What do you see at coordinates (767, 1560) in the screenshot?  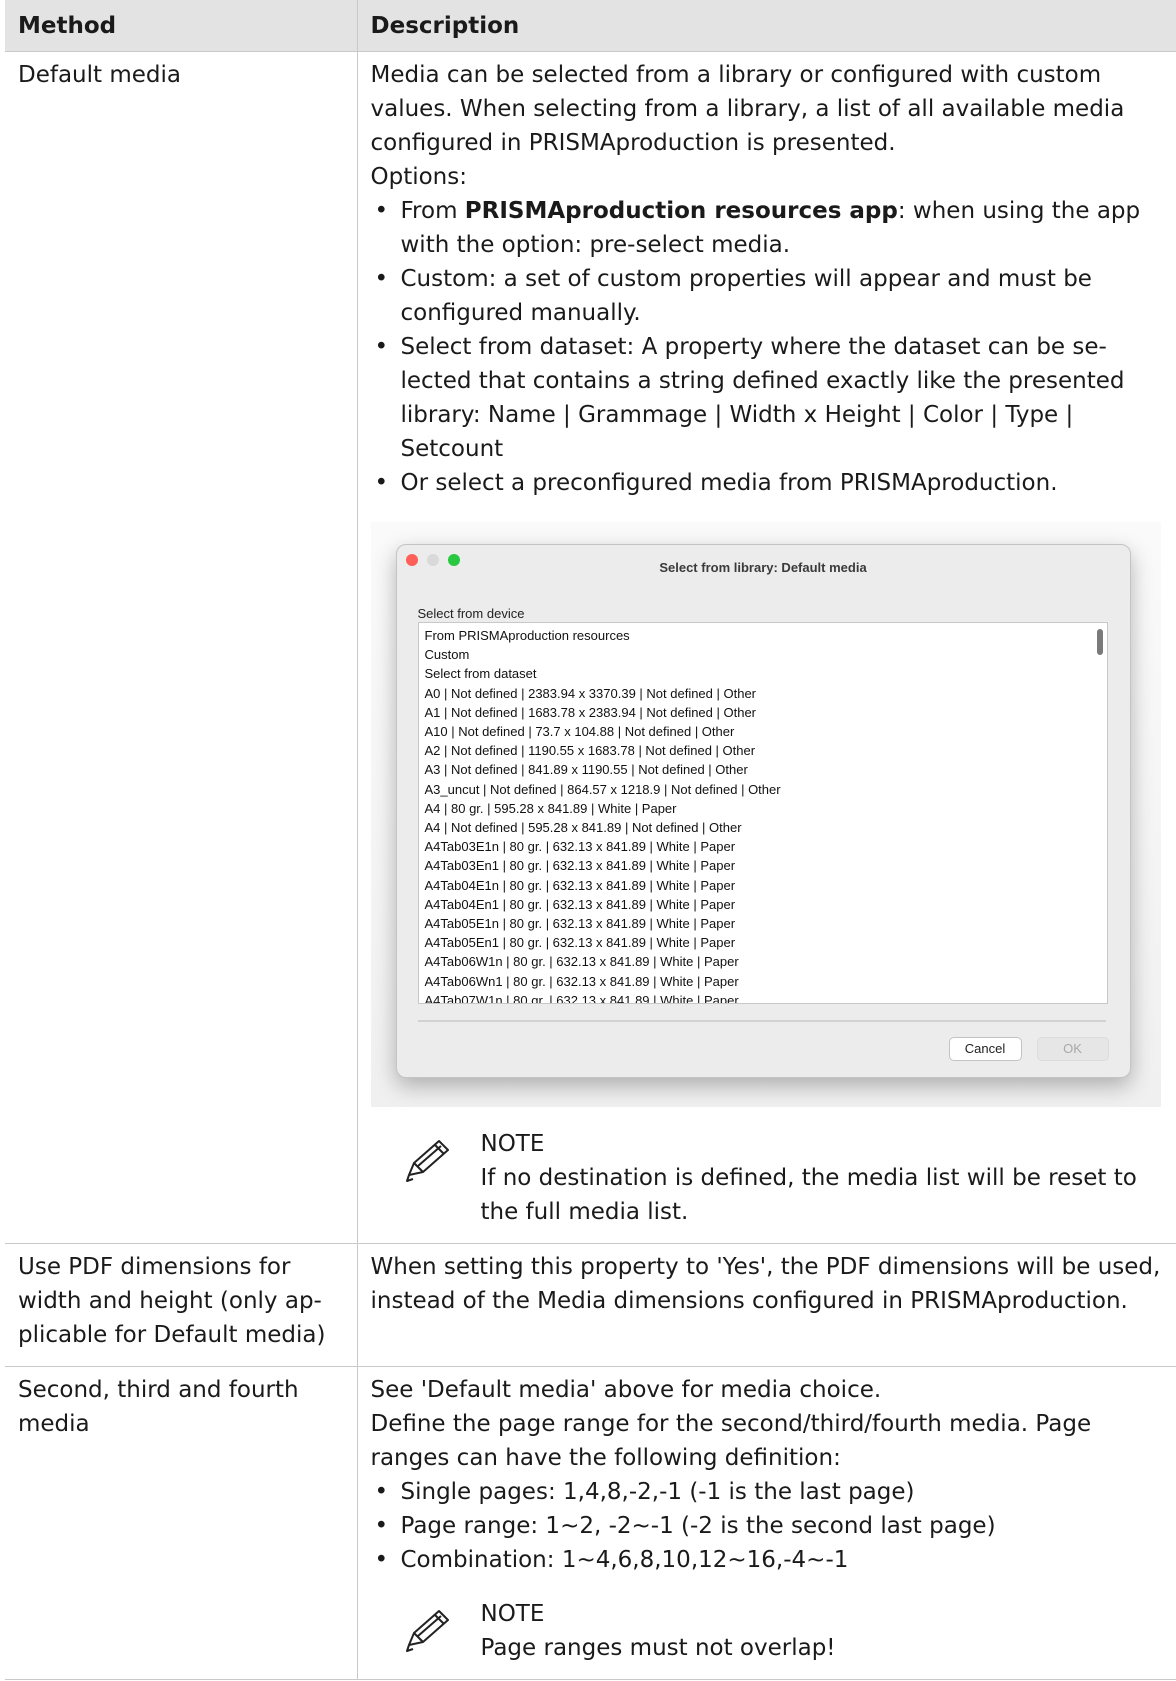 I see `list-item: Combination: 1~4,6,8,10,12~16,-4~-1` at bounding box center [767, 1560].